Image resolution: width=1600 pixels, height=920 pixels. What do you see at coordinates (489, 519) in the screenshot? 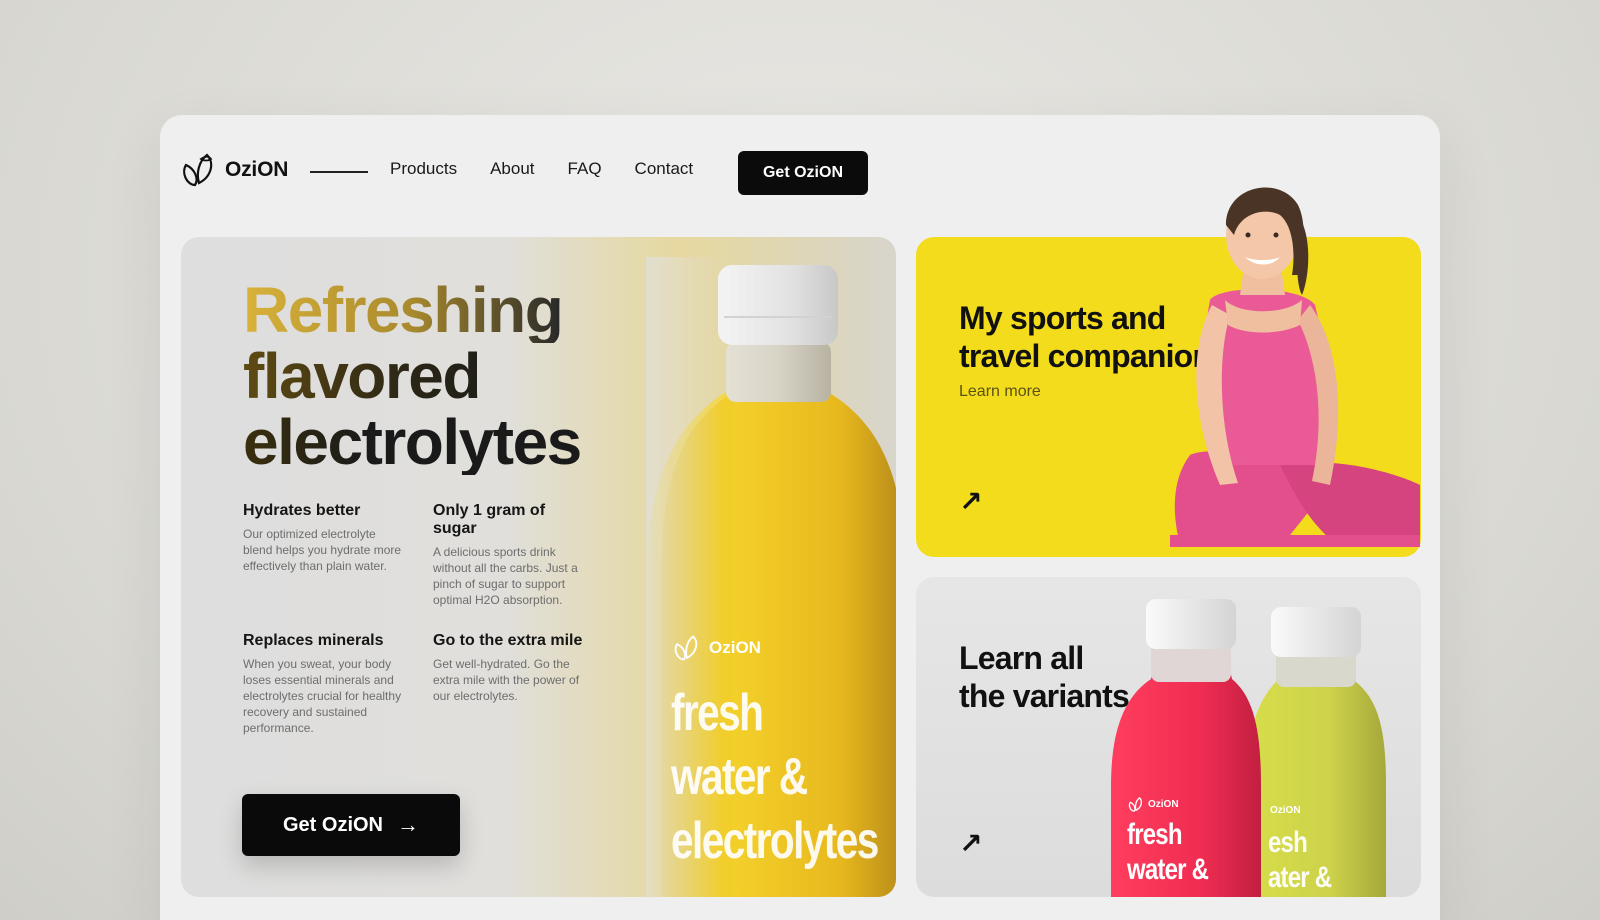
I see `feature-title: Only 1 gram of sugar` at bounding box center [489, 519].